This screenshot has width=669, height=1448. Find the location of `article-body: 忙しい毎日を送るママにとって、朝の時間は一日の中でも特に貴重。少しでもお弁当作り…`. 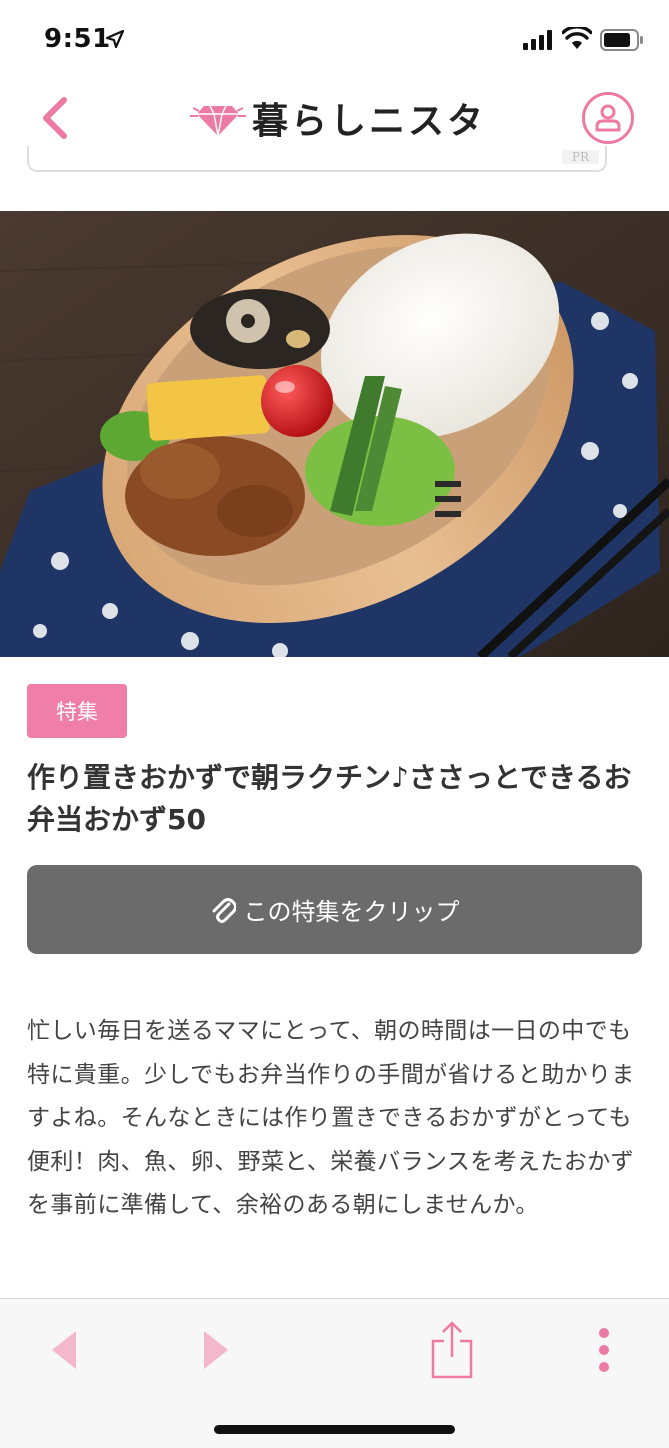

article-body: 忙しい毎日を送るママにとって、朝の時間は一日の中でも特に貴重。少しでもお弁当作り… is located at coordinates (331, 1118).